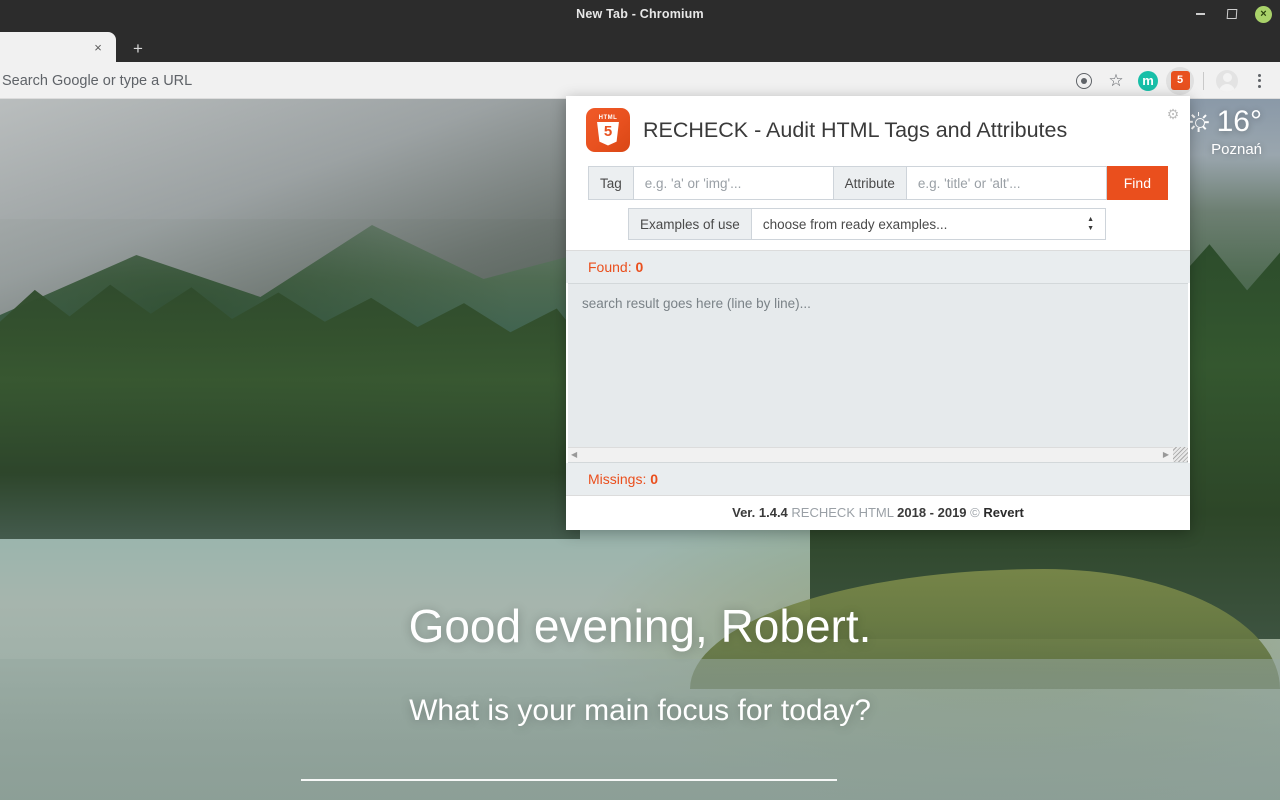 This screenshot has width=1280, height=800. I want to click on find-button: Find, so click(1137, 183).